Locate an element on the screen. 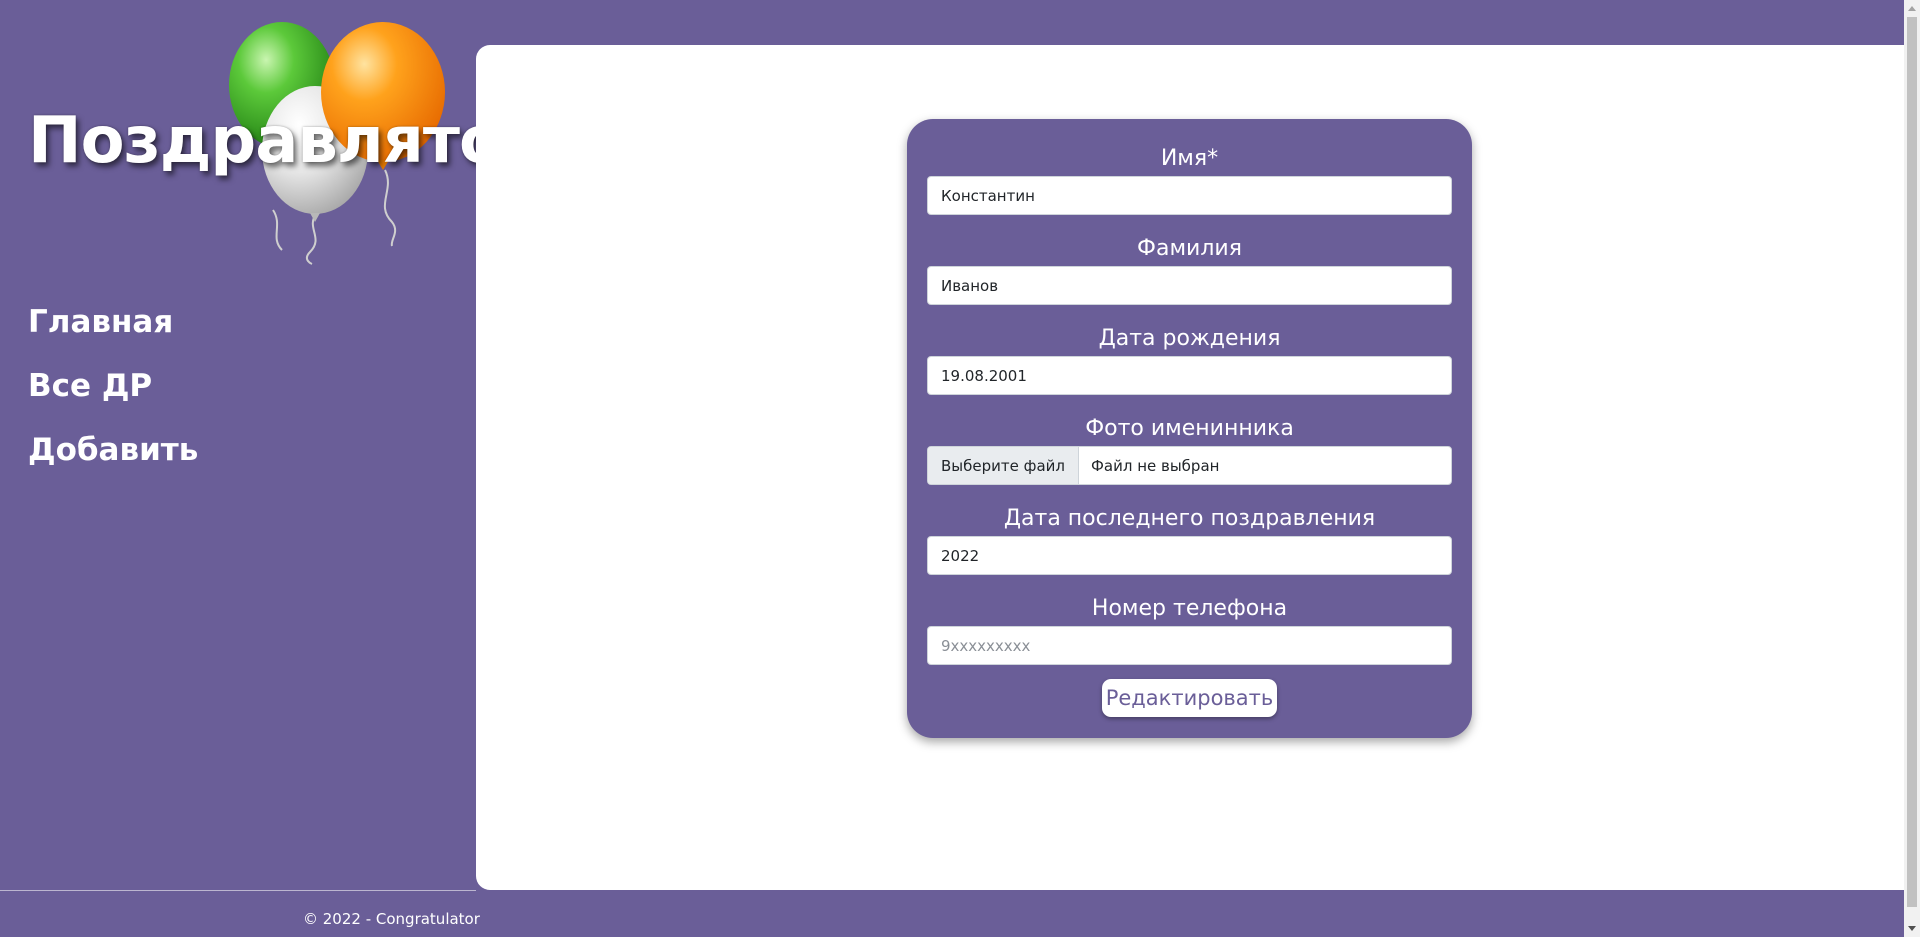 This screenshot has height=937, width=1920. photo-file-input: Выберите файл Файл не выбран is located at coordinates (1189, 465).